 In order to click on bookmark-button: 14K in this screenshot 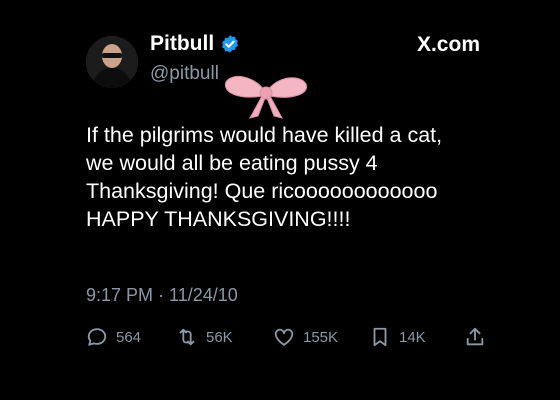, I will do `click(397, 337)`.